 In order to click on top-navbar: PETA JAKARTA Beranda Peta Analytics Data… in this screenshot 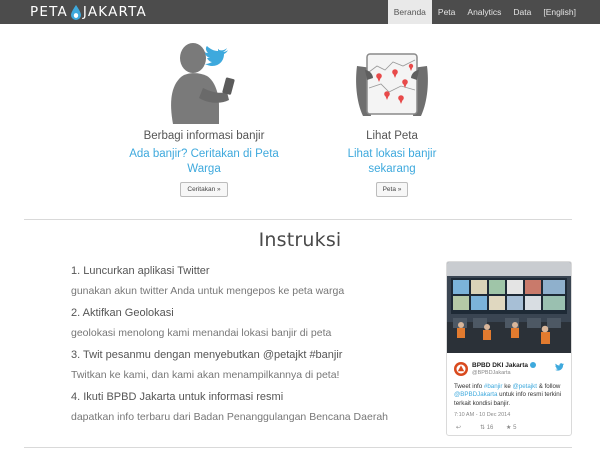, I will do `click(300, 12)`.